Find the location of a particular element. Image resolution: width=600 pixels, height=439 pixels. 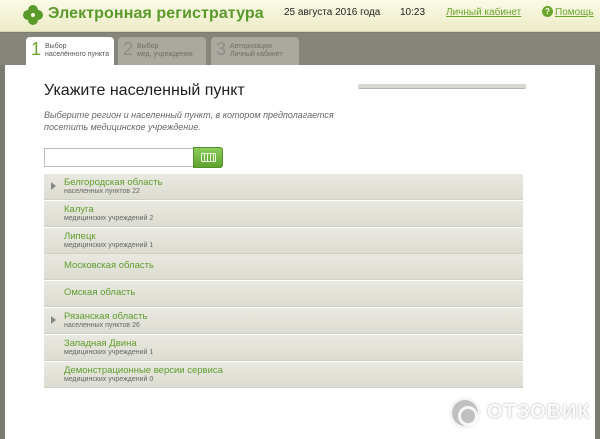

clover-icon is located at coordinates (33, 15).